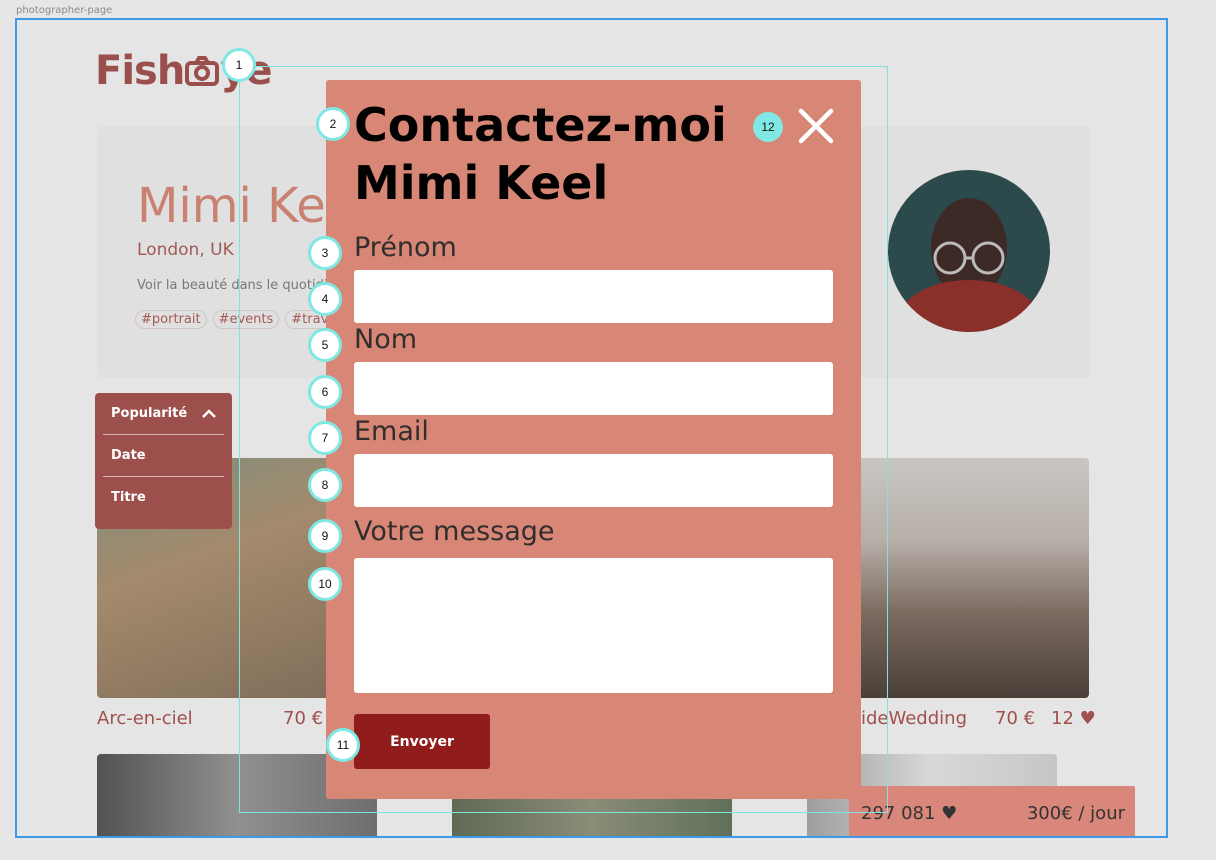 The image size is (1216, 860). Describe the element at coordinates (593, 625) in the screenshot. I see `message-textarea` at that location.